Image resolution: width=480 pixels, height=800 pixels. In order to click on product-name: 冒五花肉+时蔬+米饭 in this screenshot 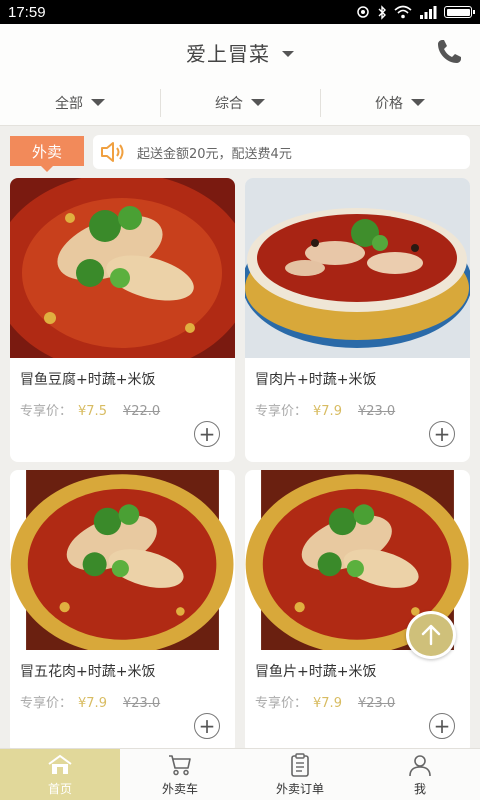, I will do `click(88, 672)`.